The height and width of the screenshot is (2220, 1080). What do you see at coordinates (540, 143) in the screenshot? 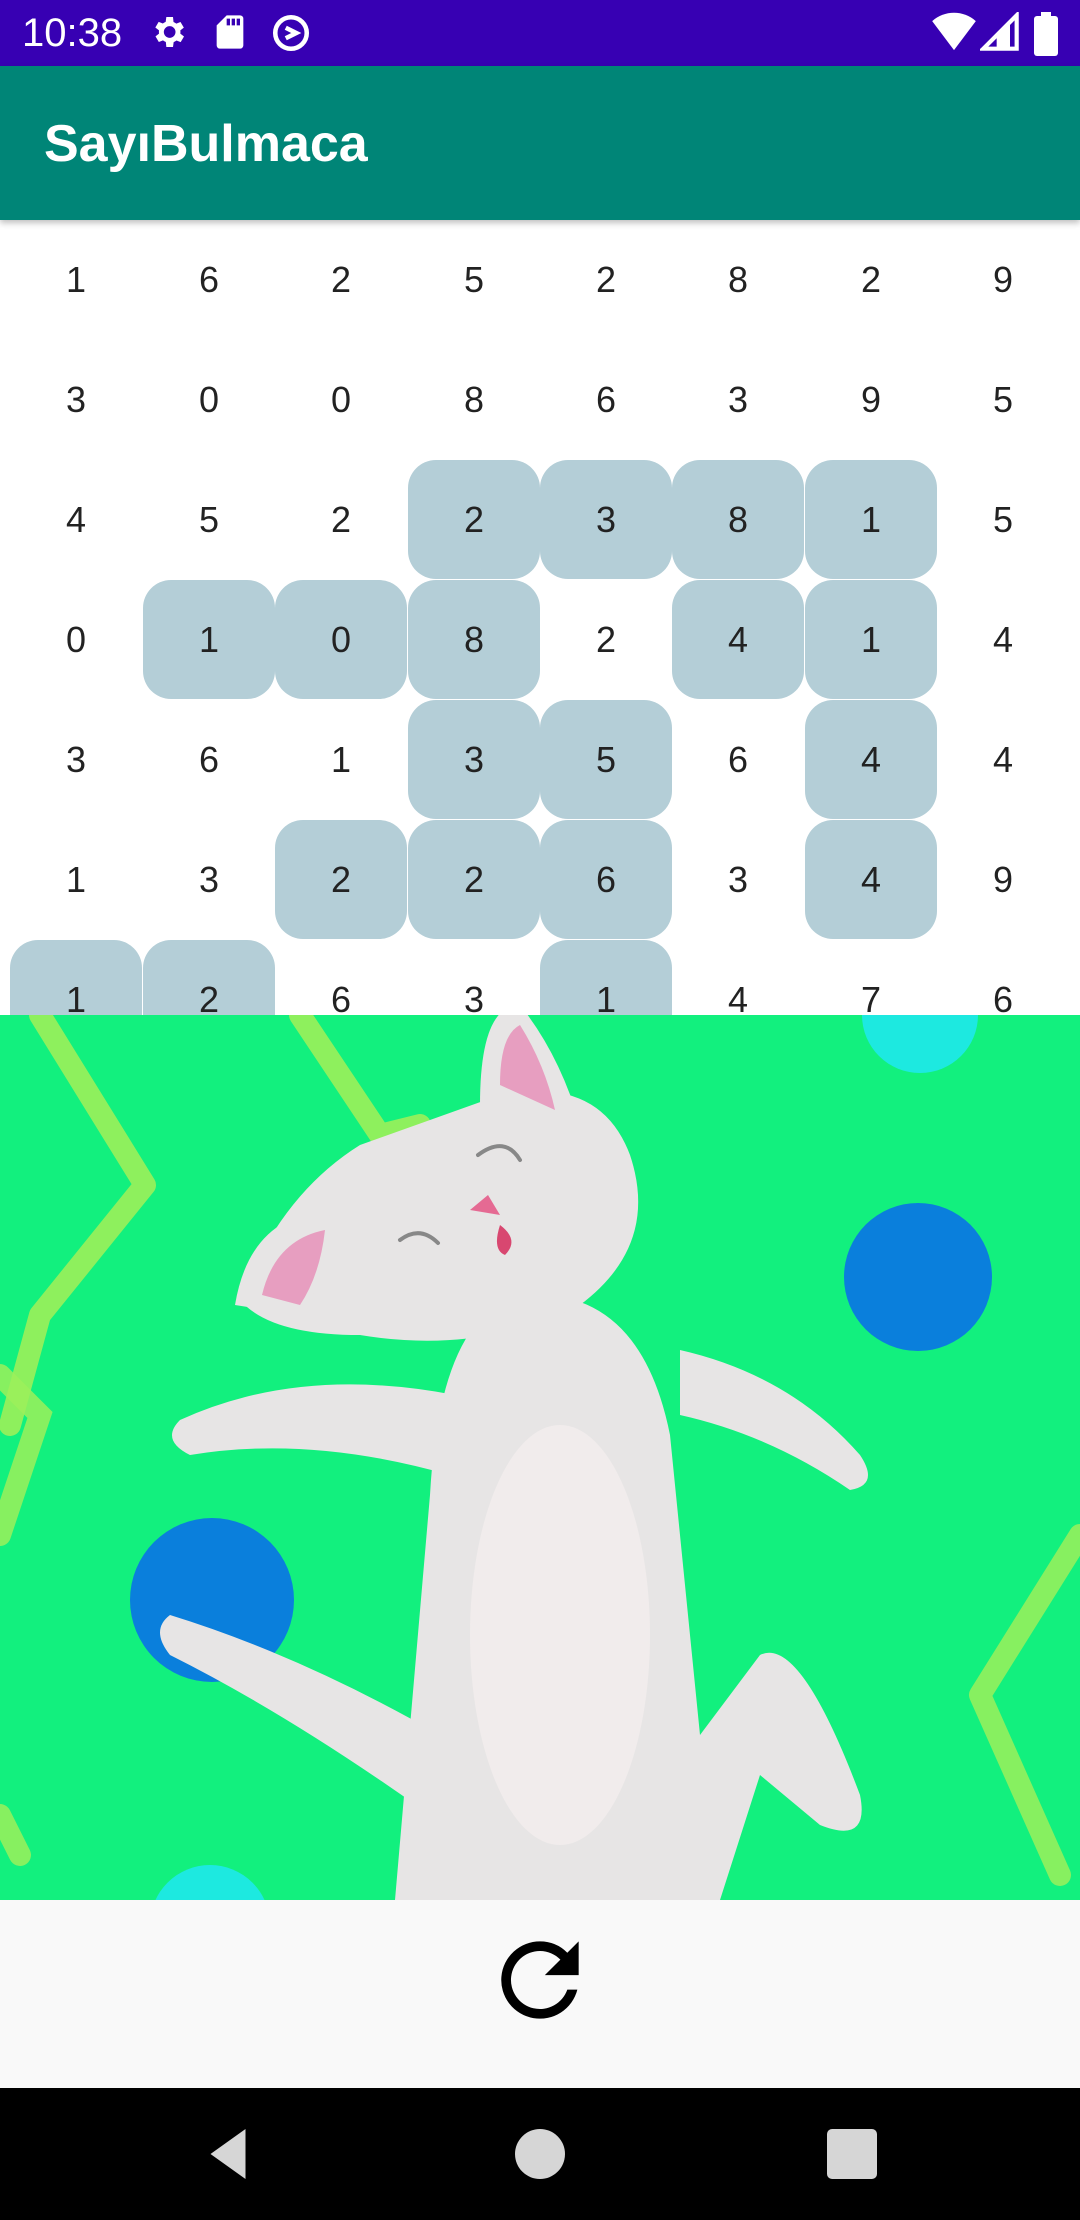
I see `app-bar: SayıBulmaca` at bounding box center [540, 143].